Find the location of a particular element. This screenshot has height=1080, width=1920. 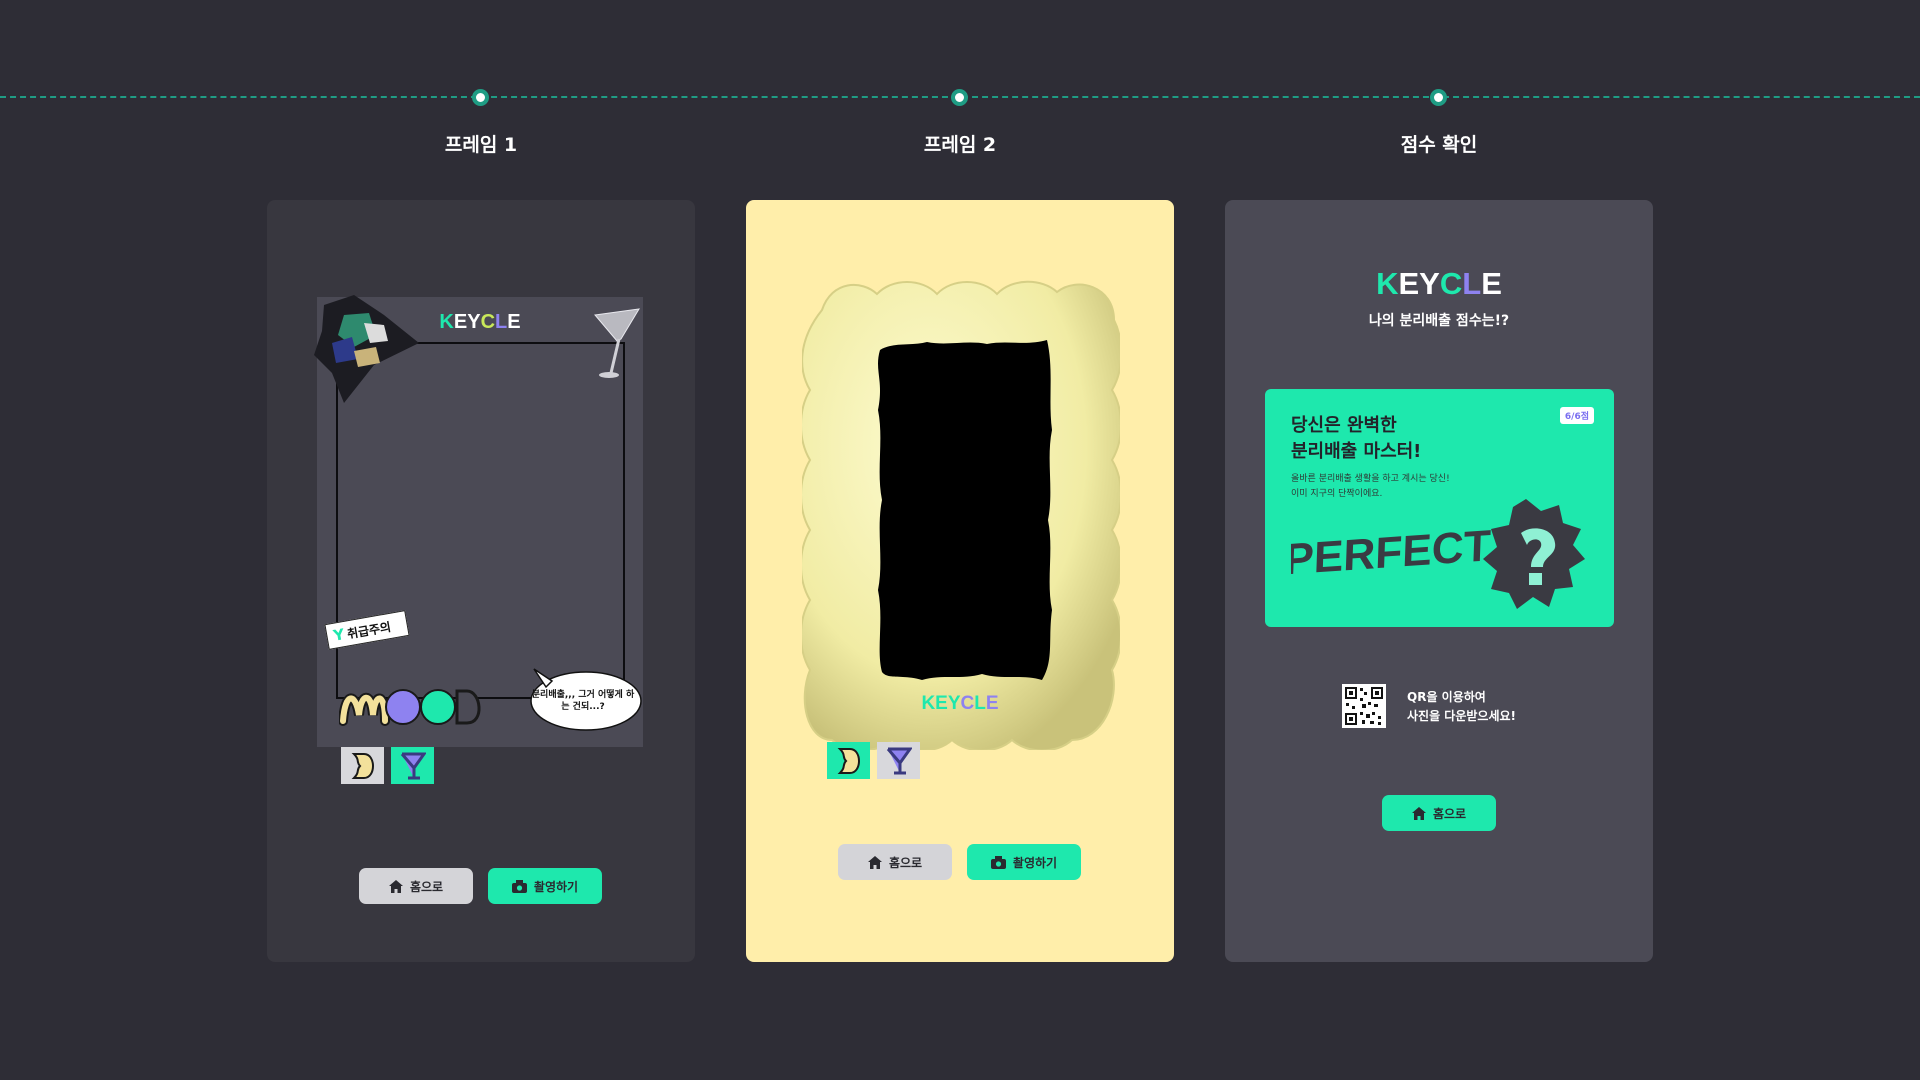

caution-label: 취급주의 is located at coordinates (369, 630).